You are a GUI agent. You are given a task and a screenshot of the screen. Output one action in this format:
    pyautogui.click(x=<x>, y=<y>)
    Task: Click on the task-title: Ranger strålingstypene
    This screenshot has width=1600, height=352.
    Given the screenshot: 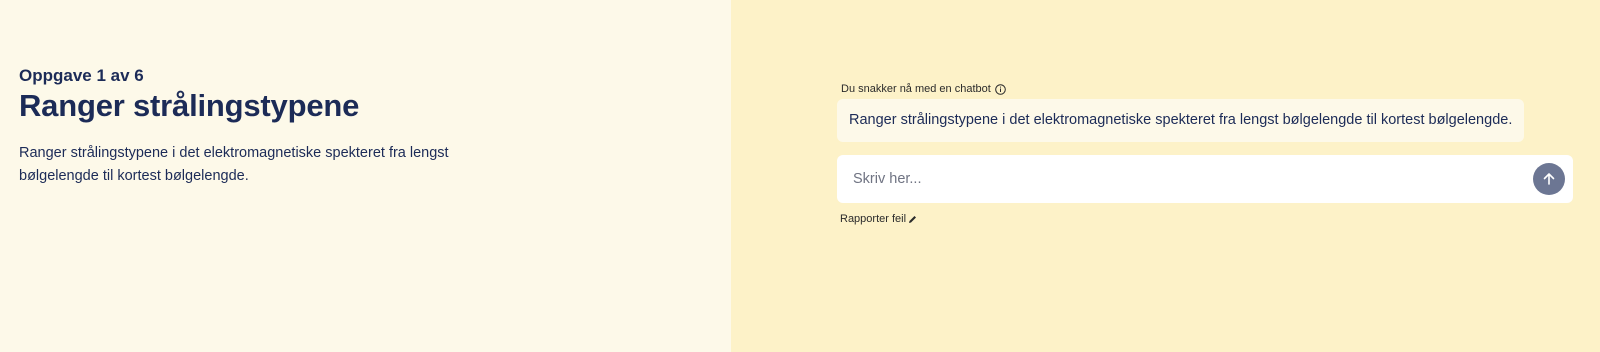 What is the action you would take?
    pyautogui.click(x=189, y=105)
    